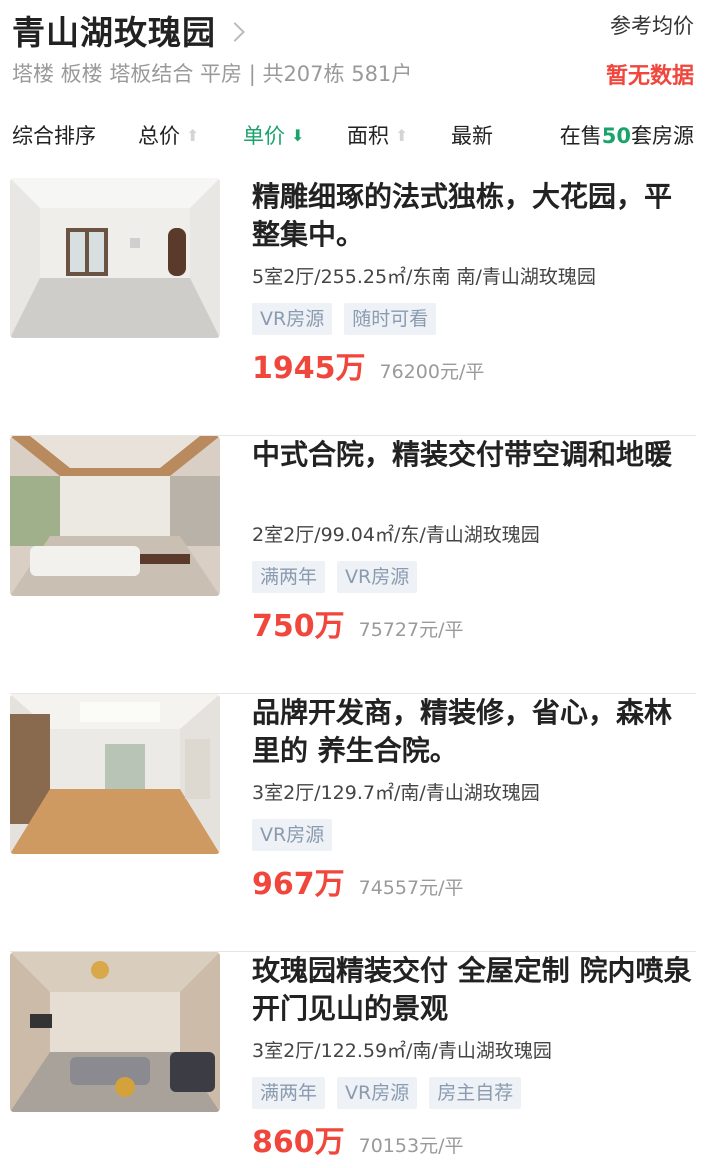  What do you see at coordinates (472, 835) in the screenshot?
I see `listing-tags: VR房源` at bounding box center [472, 835].